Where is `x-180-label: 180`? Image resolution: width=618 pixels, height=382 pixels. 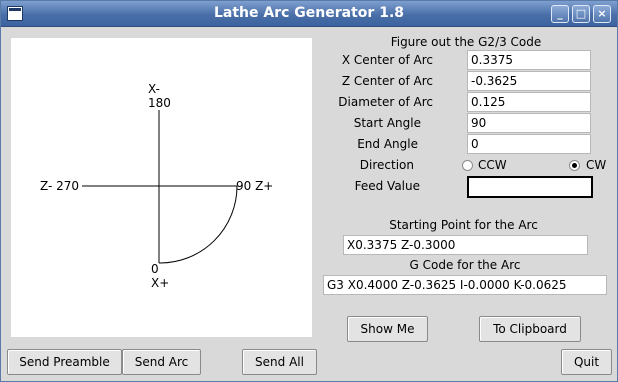
x-180-label: 180 is located at coordinates (159, 103).